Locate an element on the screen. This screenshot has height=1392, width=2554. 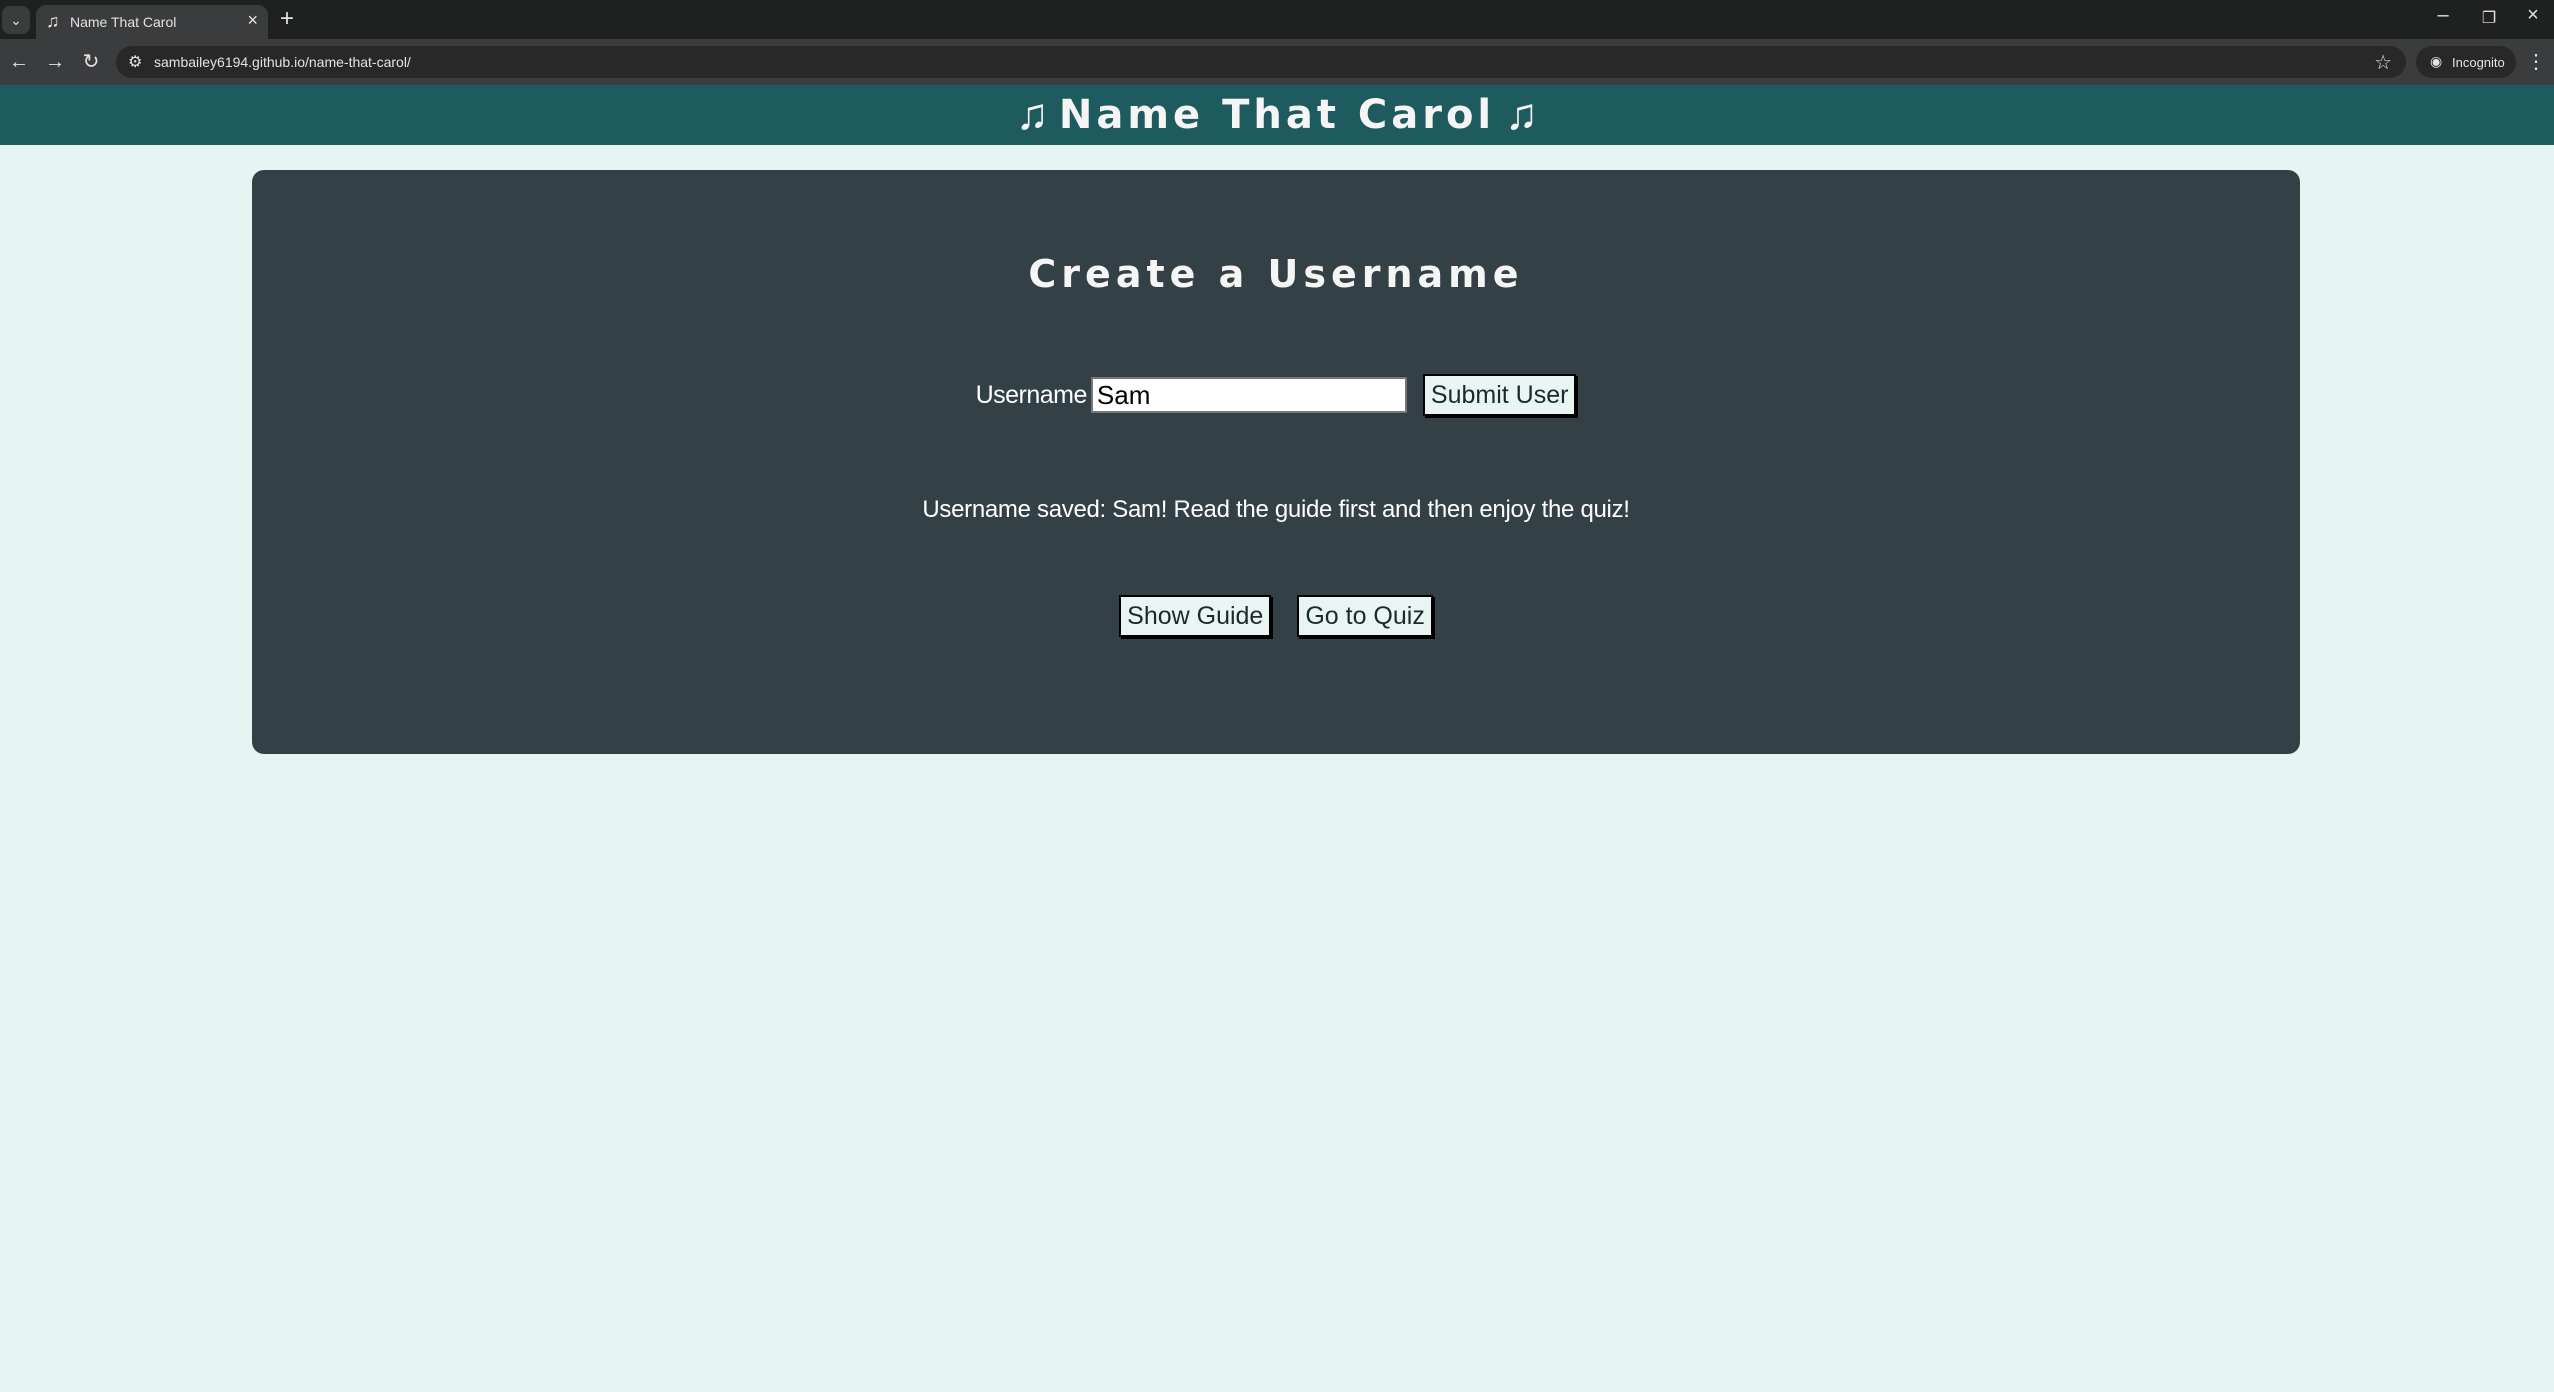
go-to-quiz-button: Go to Quiz is located at coordinates (1365, 616).